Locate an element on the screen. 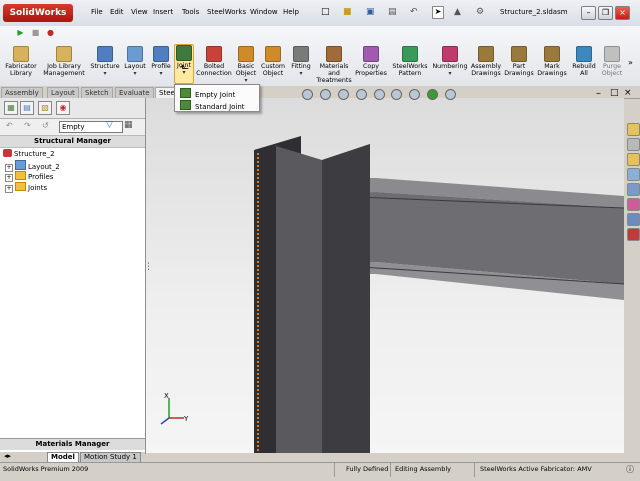 The image size is (640, 481). app-logo: SolidWorks is located at coordinates (38, 13).